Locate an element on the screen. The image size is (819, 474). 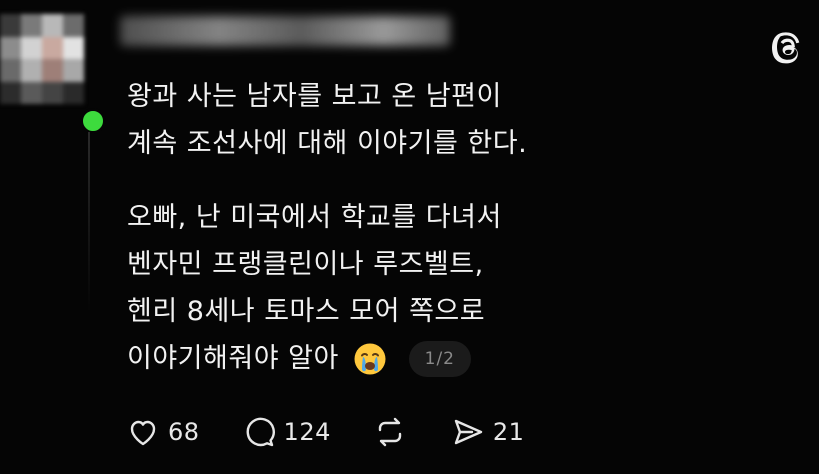
send-icon is located at coordinates (468, 432).